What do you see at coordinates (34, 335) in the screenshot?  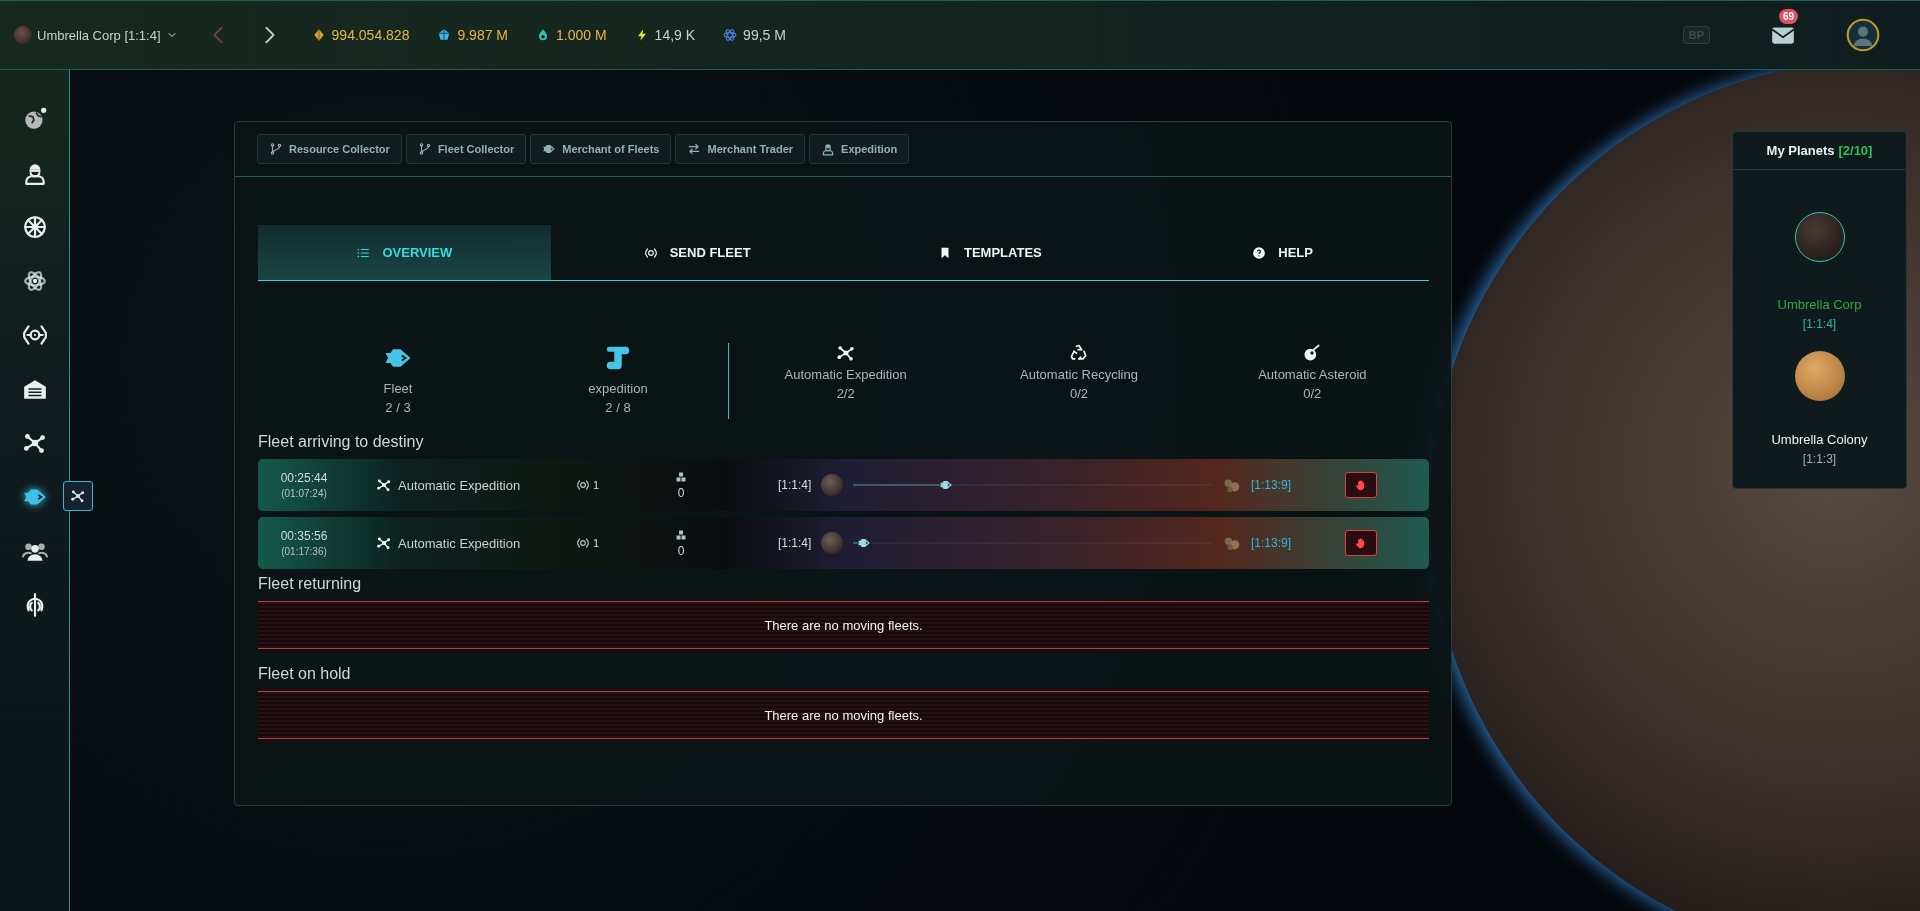 I see `tie-fighter-icon` at bounding box center [34, 335].